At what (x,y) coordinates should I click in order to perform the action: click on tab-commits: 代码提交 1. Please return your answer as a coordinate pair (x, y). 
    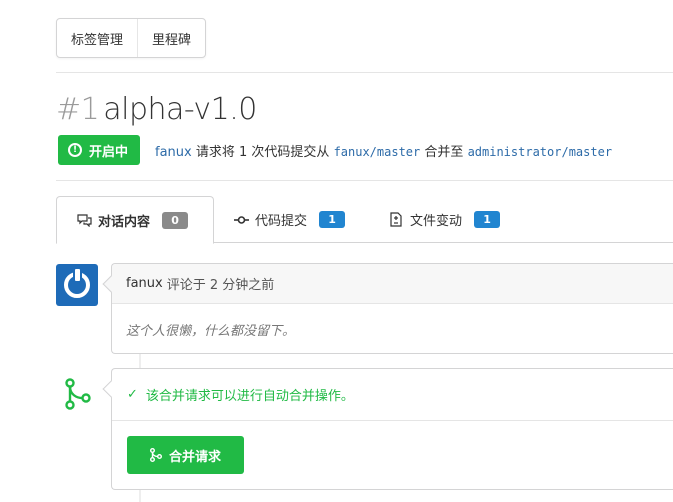
    Looking at the image, I should click on (289, 219).